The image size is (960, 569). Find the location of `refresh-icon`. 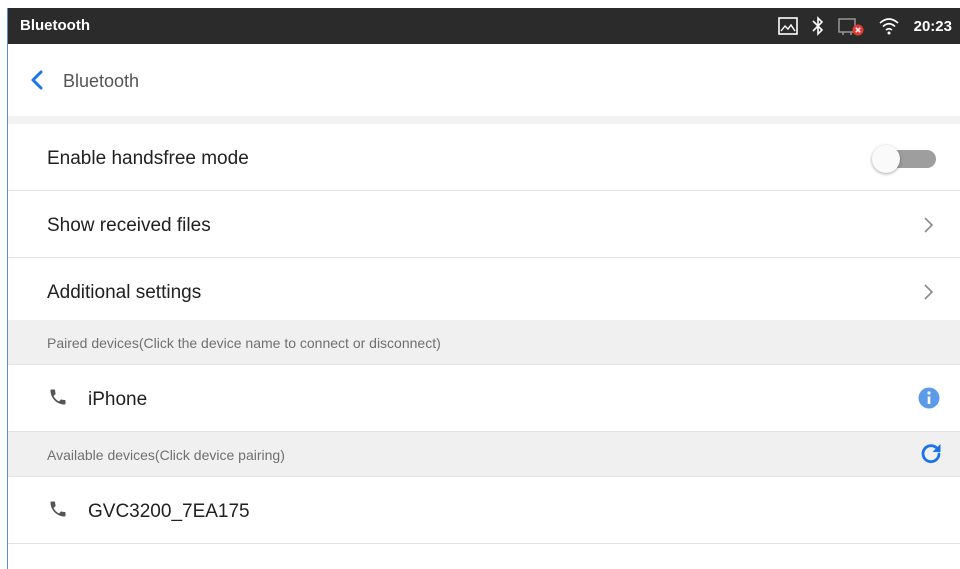

refresh-icon is located at coordinates (931, 454).